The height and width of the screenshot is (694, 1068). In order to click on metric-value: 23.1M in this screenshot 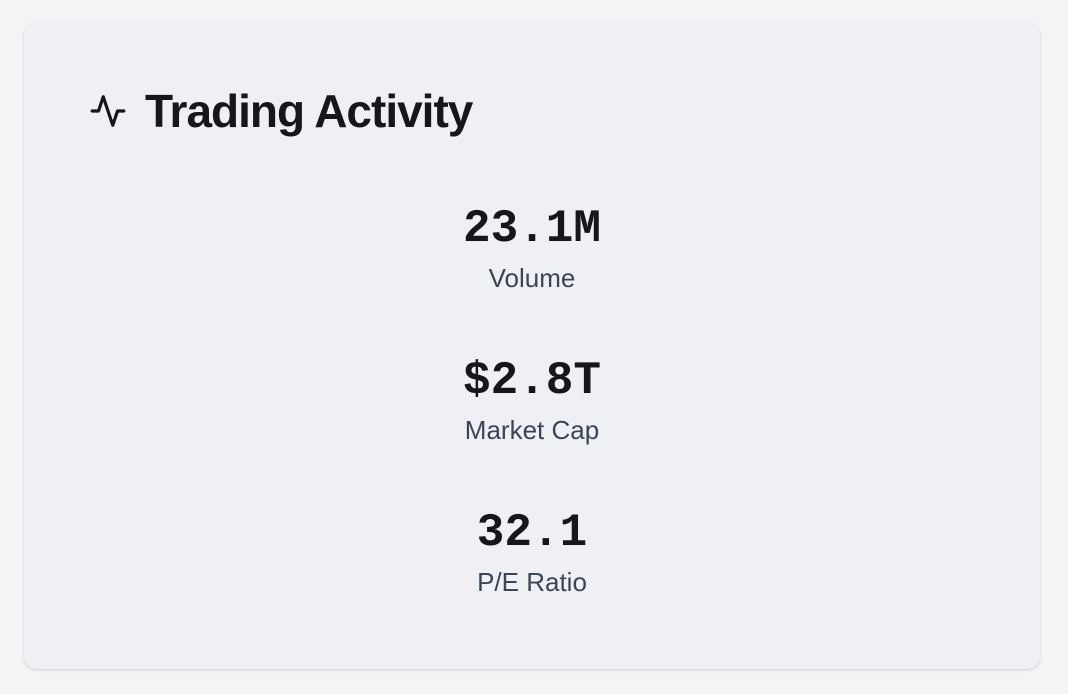, I will do `click(532, 229)`.